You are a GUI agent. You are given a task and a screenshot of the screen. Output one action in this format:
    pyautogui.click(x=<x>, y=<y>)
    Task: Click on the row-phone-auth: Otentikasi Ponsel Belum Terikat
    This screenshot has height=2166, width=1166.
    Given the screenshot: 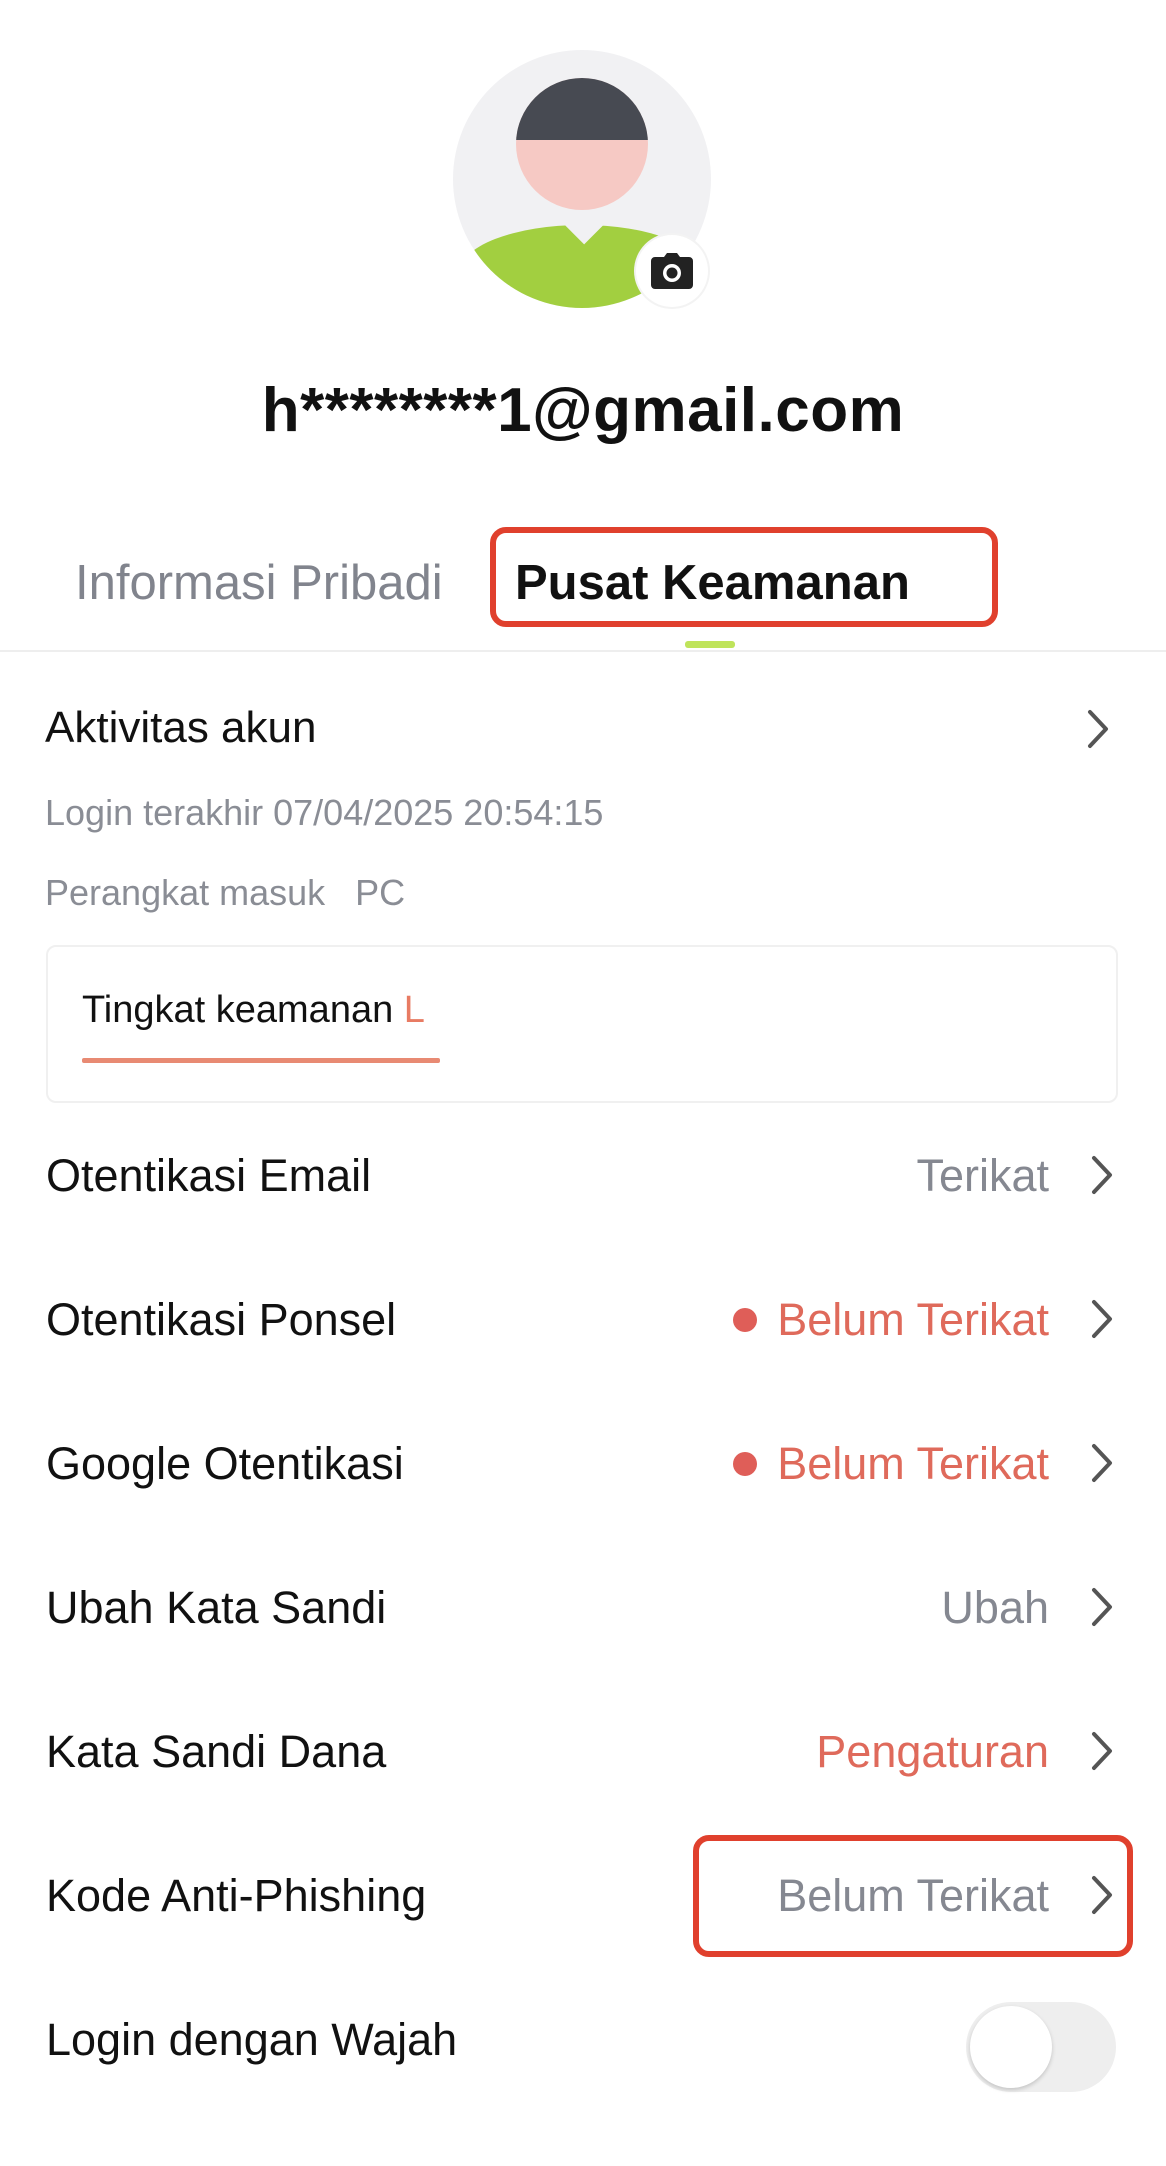 What is the action you would take?
    pyautogui.click(x=583, y=1321)
    